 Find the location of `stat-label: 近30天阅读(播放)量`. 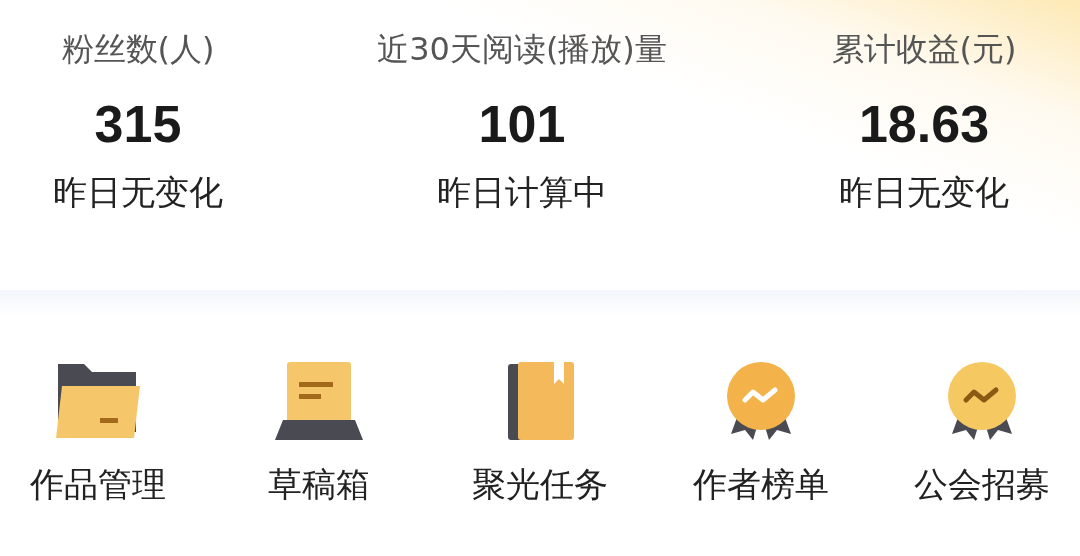

stat-label: 近30天阅读(播放)量 is located at coordinates (522, 49).